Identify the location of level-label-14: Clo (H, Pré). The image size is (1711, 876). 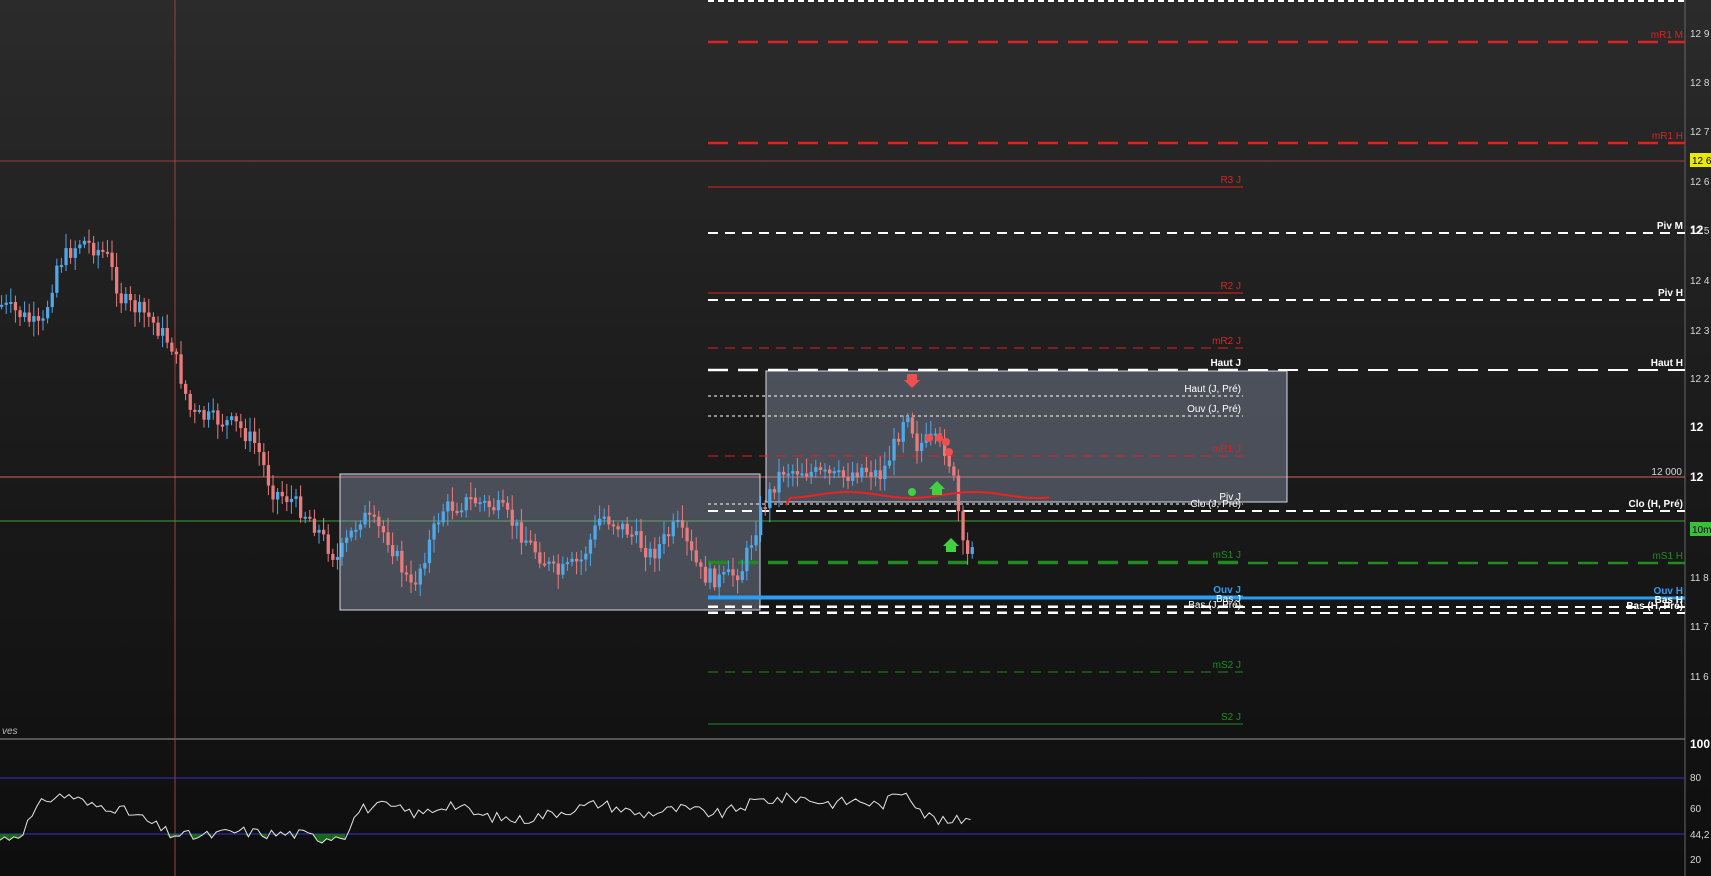
(1656, 504).